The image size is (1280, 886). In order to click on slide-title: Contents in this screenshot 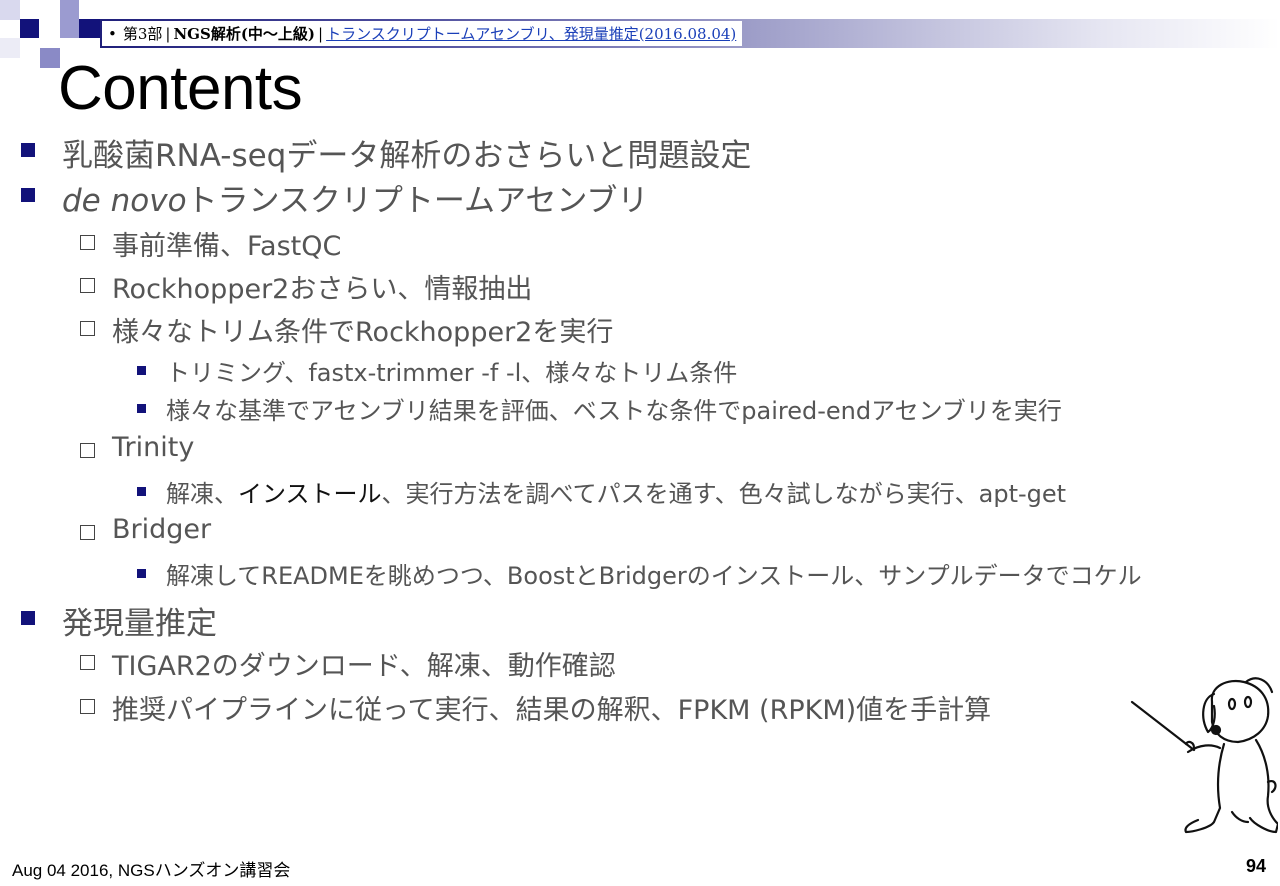, I will do `click(180, 88)`.